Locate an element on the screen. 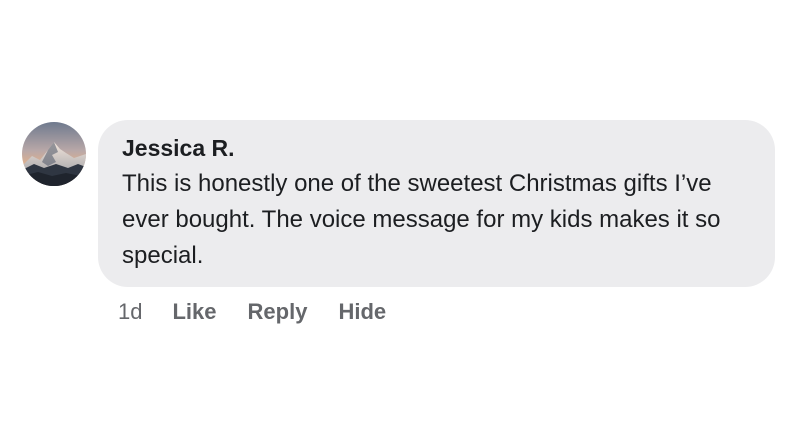  comment-actions: 1d Like Reply Hide is located at coordinates (267, 312).